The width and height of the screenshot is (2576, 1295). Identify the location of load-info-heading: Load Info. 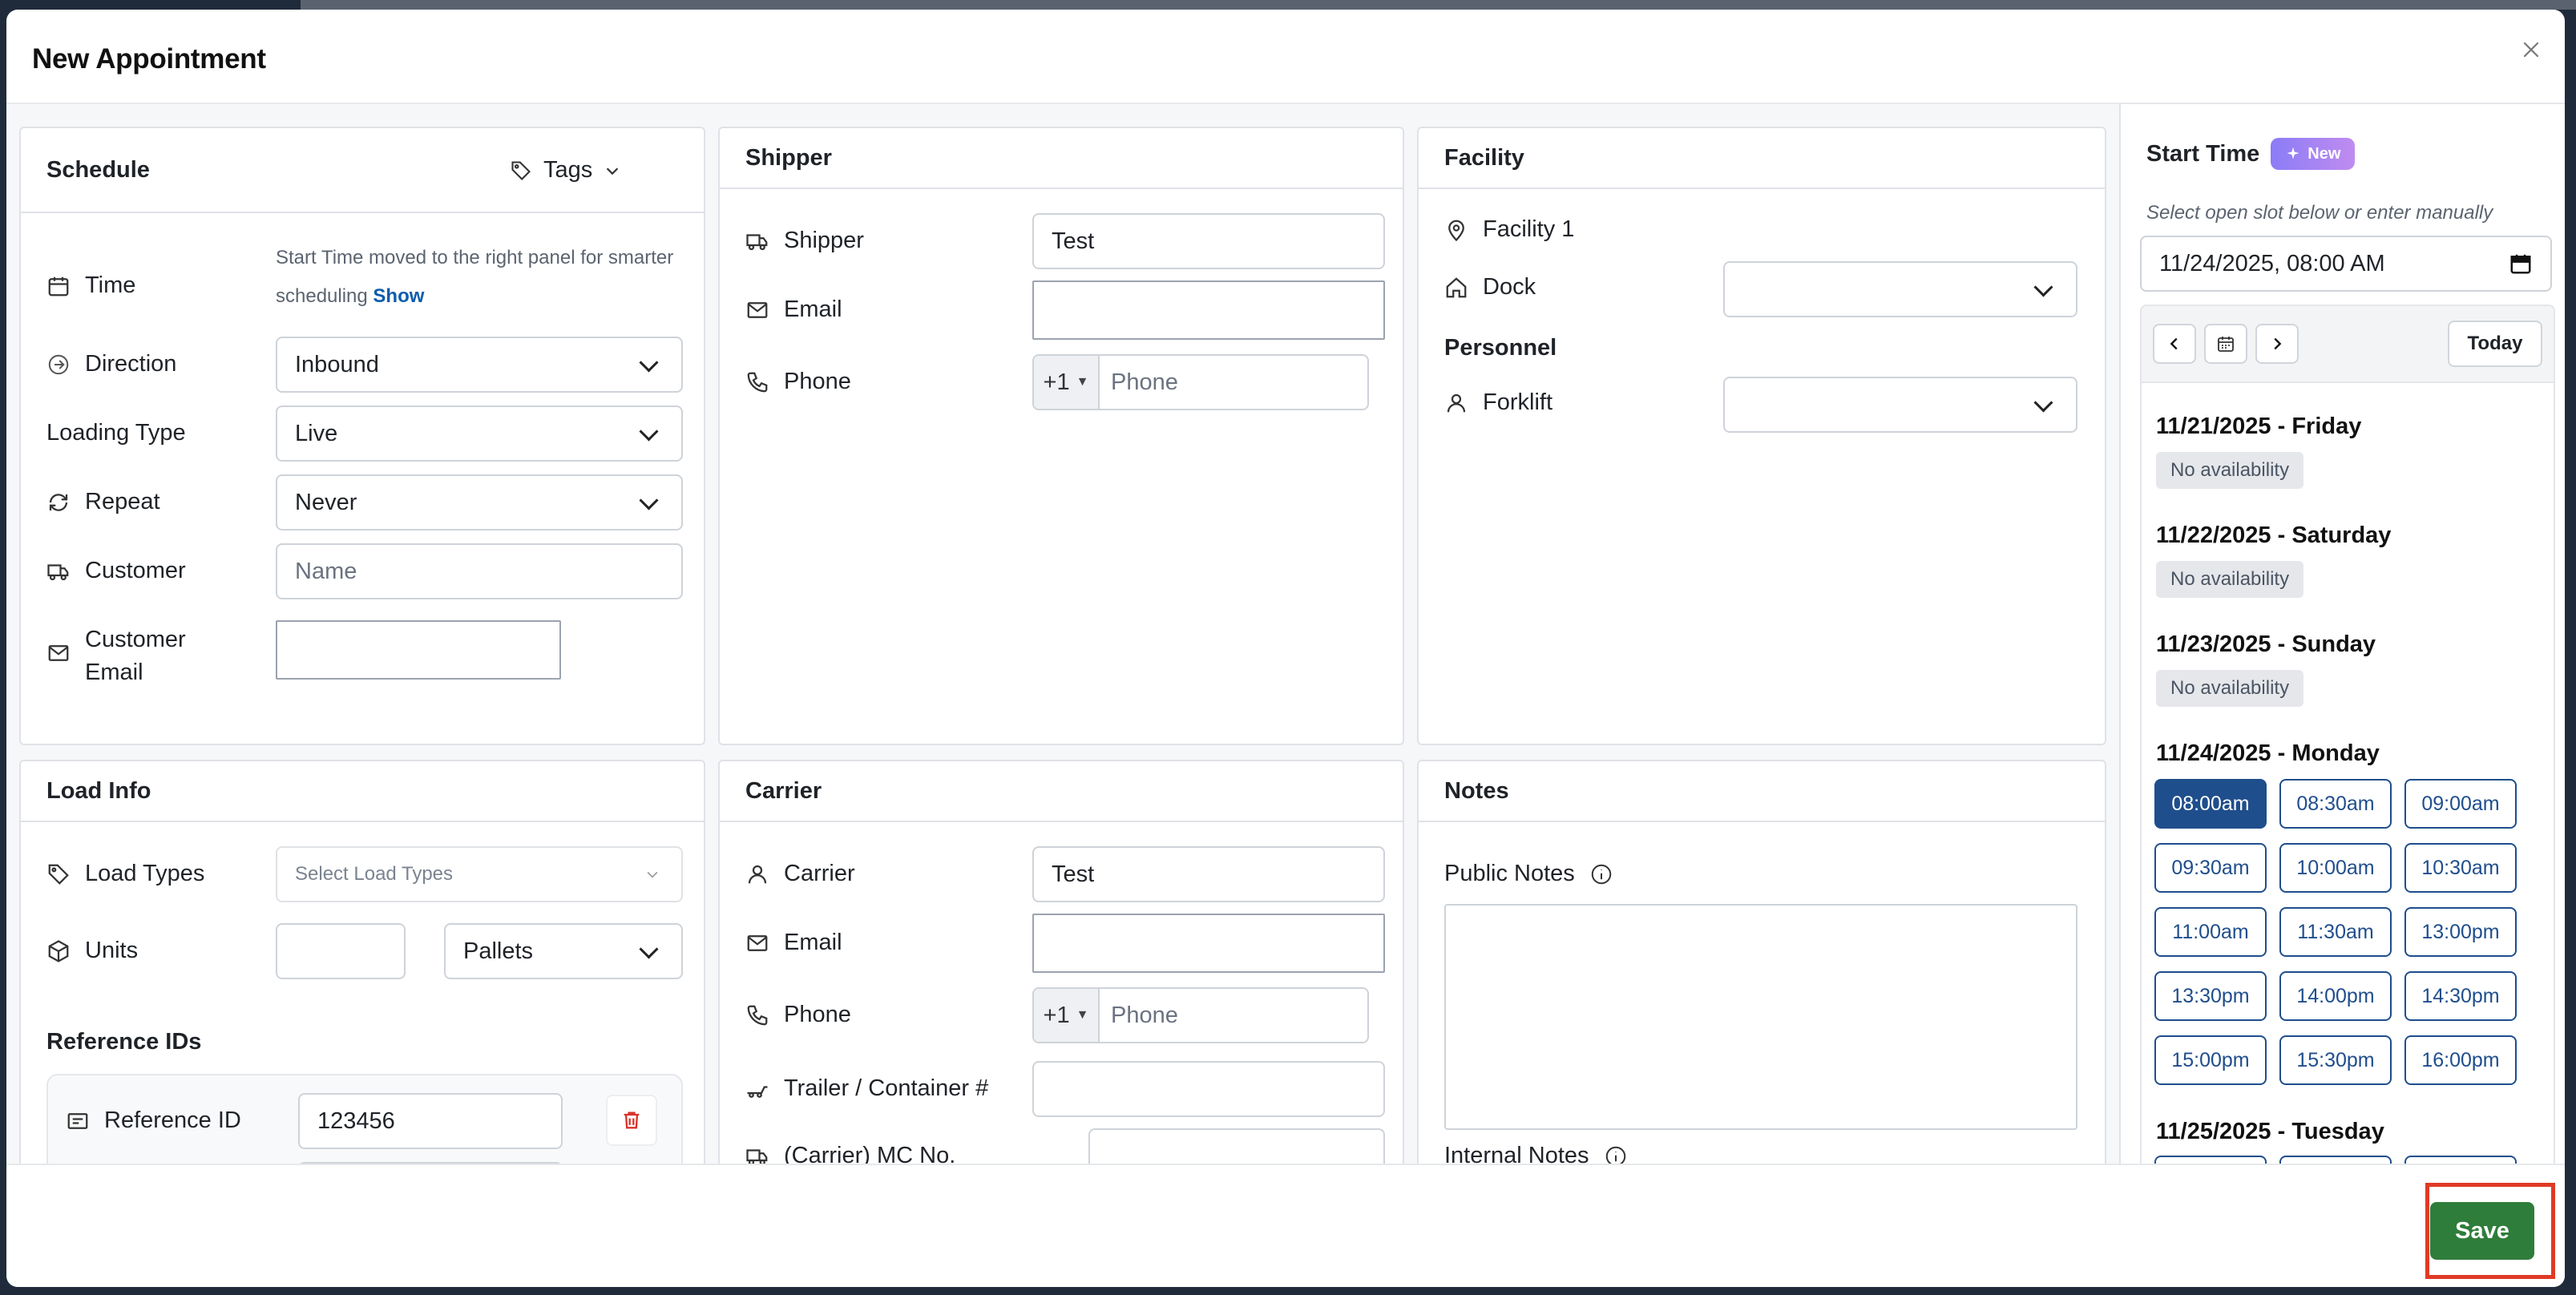
(99, 790).